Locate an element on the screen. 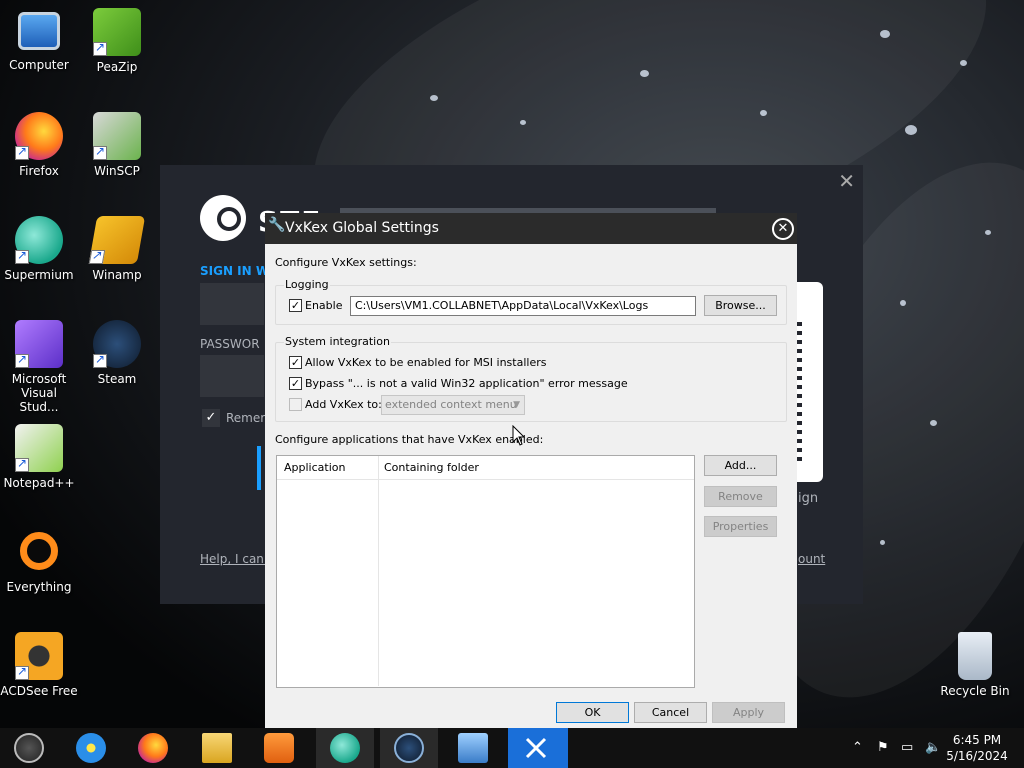 The image size is (1024, 768). taskbar-vxkex is located at coordinates (538, 748).